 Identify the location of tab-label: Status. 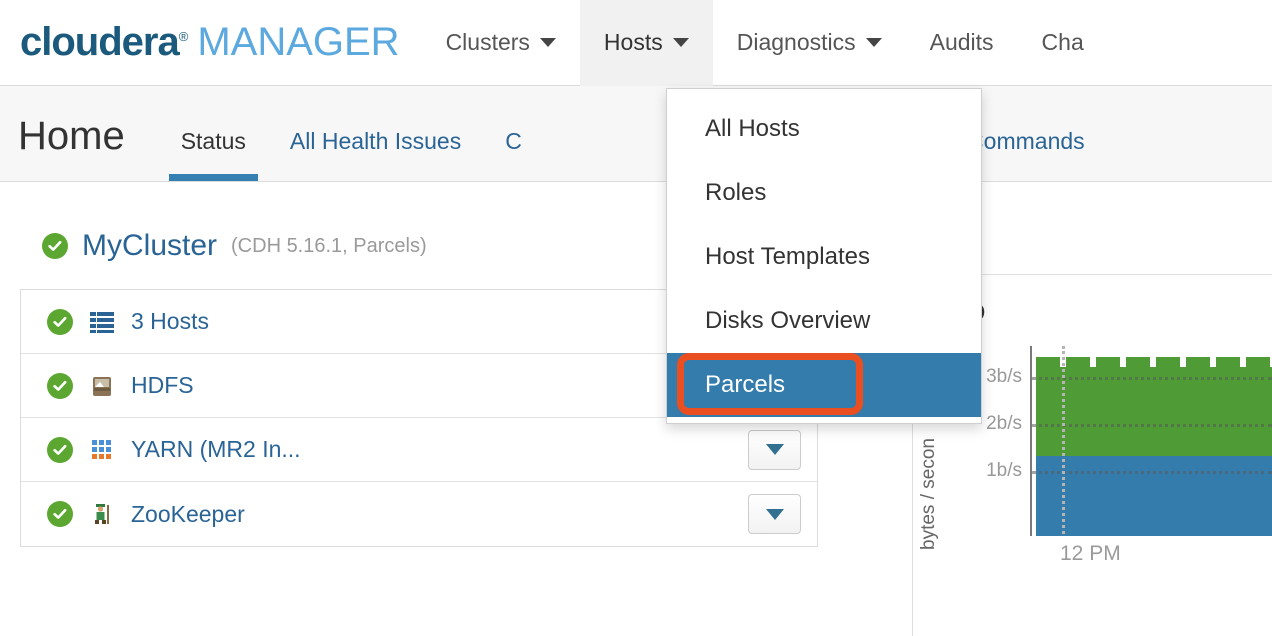
(213, 141).